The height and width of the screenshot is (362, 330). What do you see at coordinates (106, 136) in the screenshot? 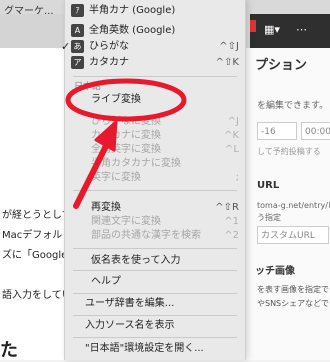
I see `pointer-arrow-head` at bounding box center [106, 136].